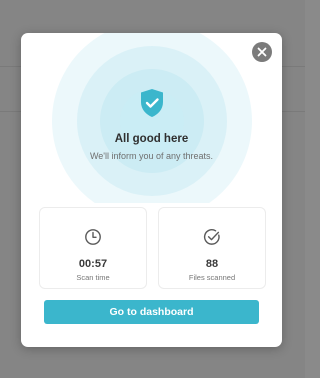  I want to click on close-button, so click(262, 52).